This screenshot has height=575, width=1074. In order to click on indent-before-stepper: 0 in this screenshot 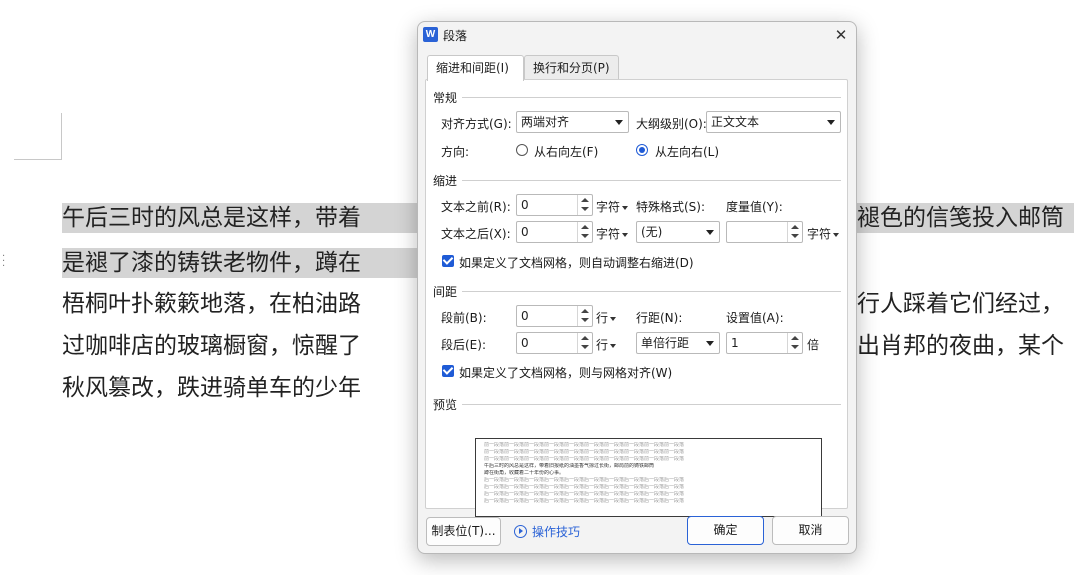, I will do `click(554, 205)`.